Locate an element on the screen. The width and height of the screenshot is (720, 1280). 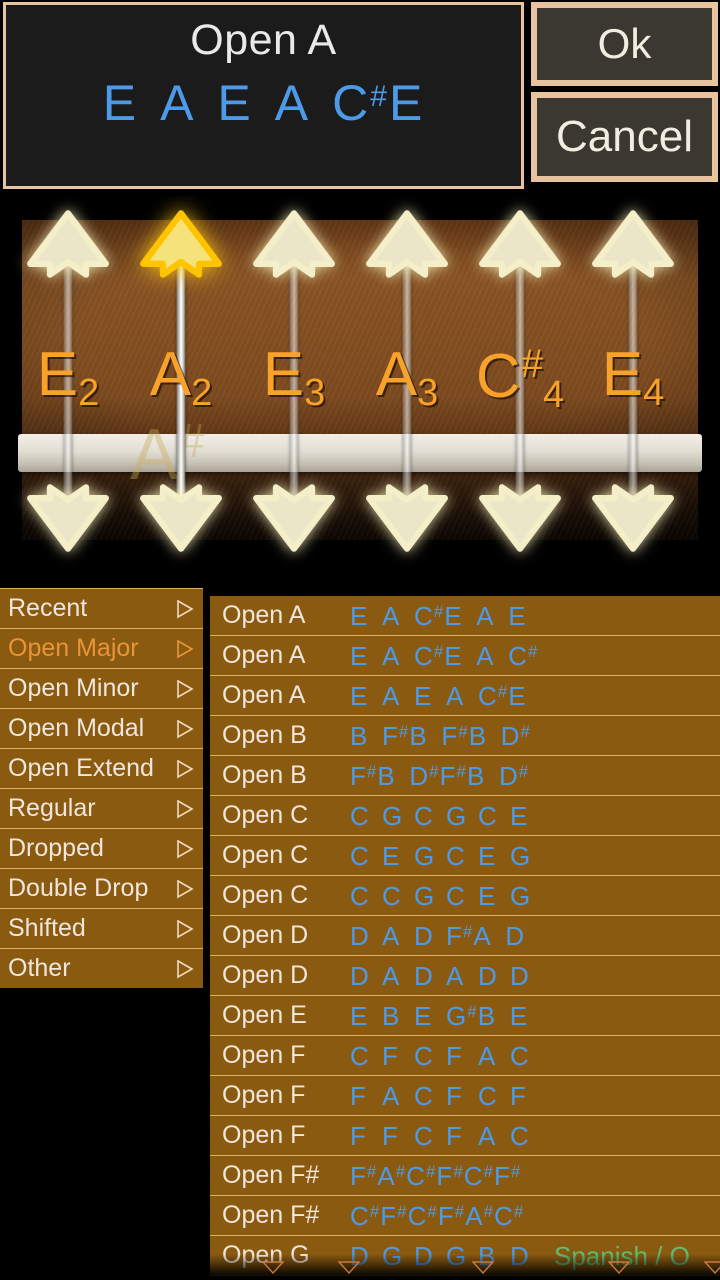
tuning-row: Open F# F#A#C#F#C#F# is located at coordinates (465, 1176).